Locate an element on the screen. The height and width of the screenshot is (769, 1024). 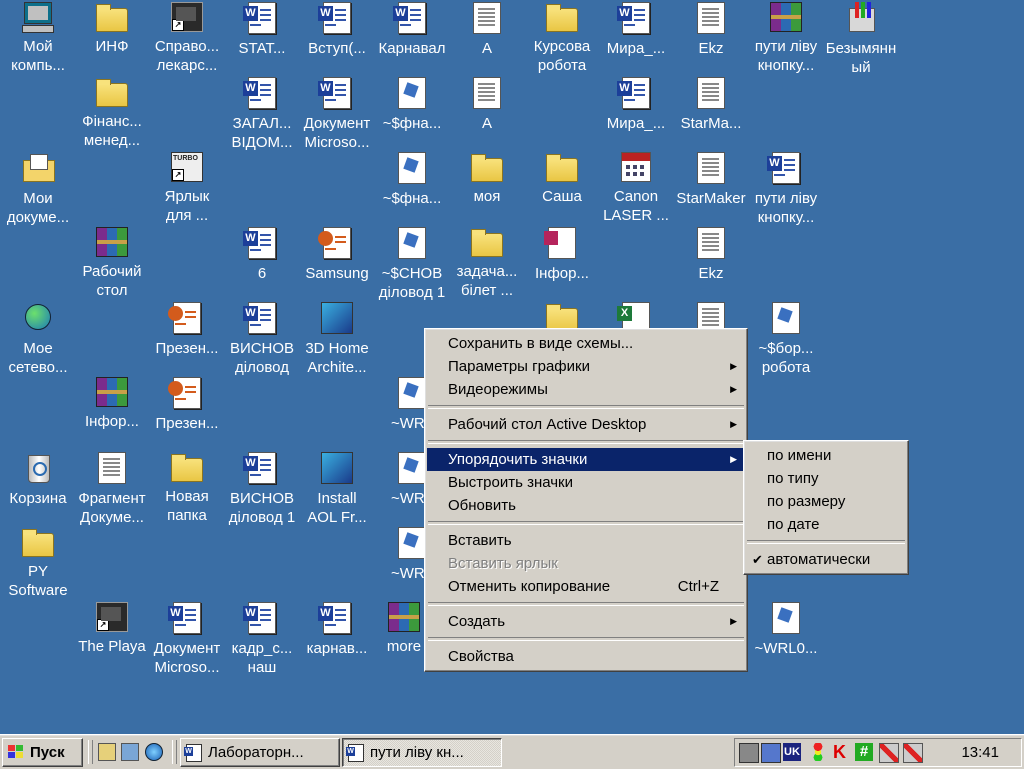
start-button: Пуск is located at coordinates (42, 752).